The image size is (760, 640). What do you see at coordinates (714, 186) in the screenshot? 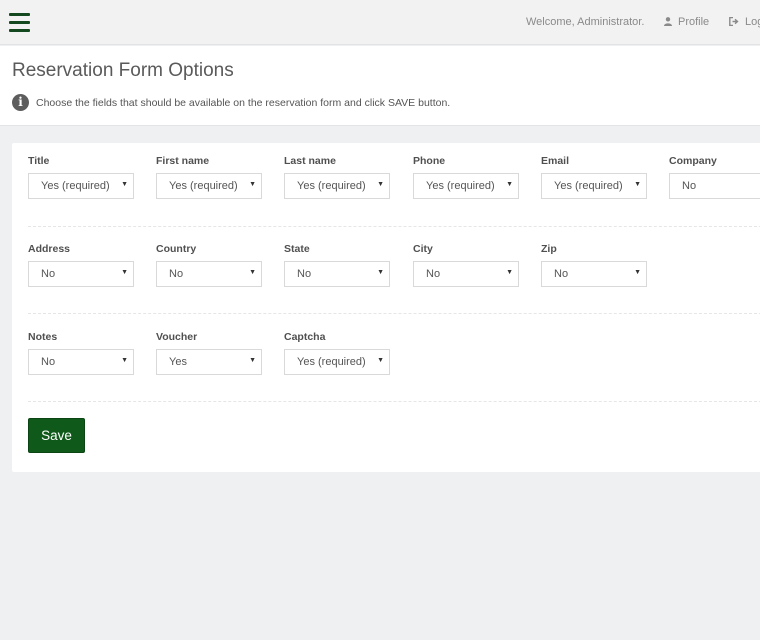
I see `company-select: No` at bounding box center [714, 186].